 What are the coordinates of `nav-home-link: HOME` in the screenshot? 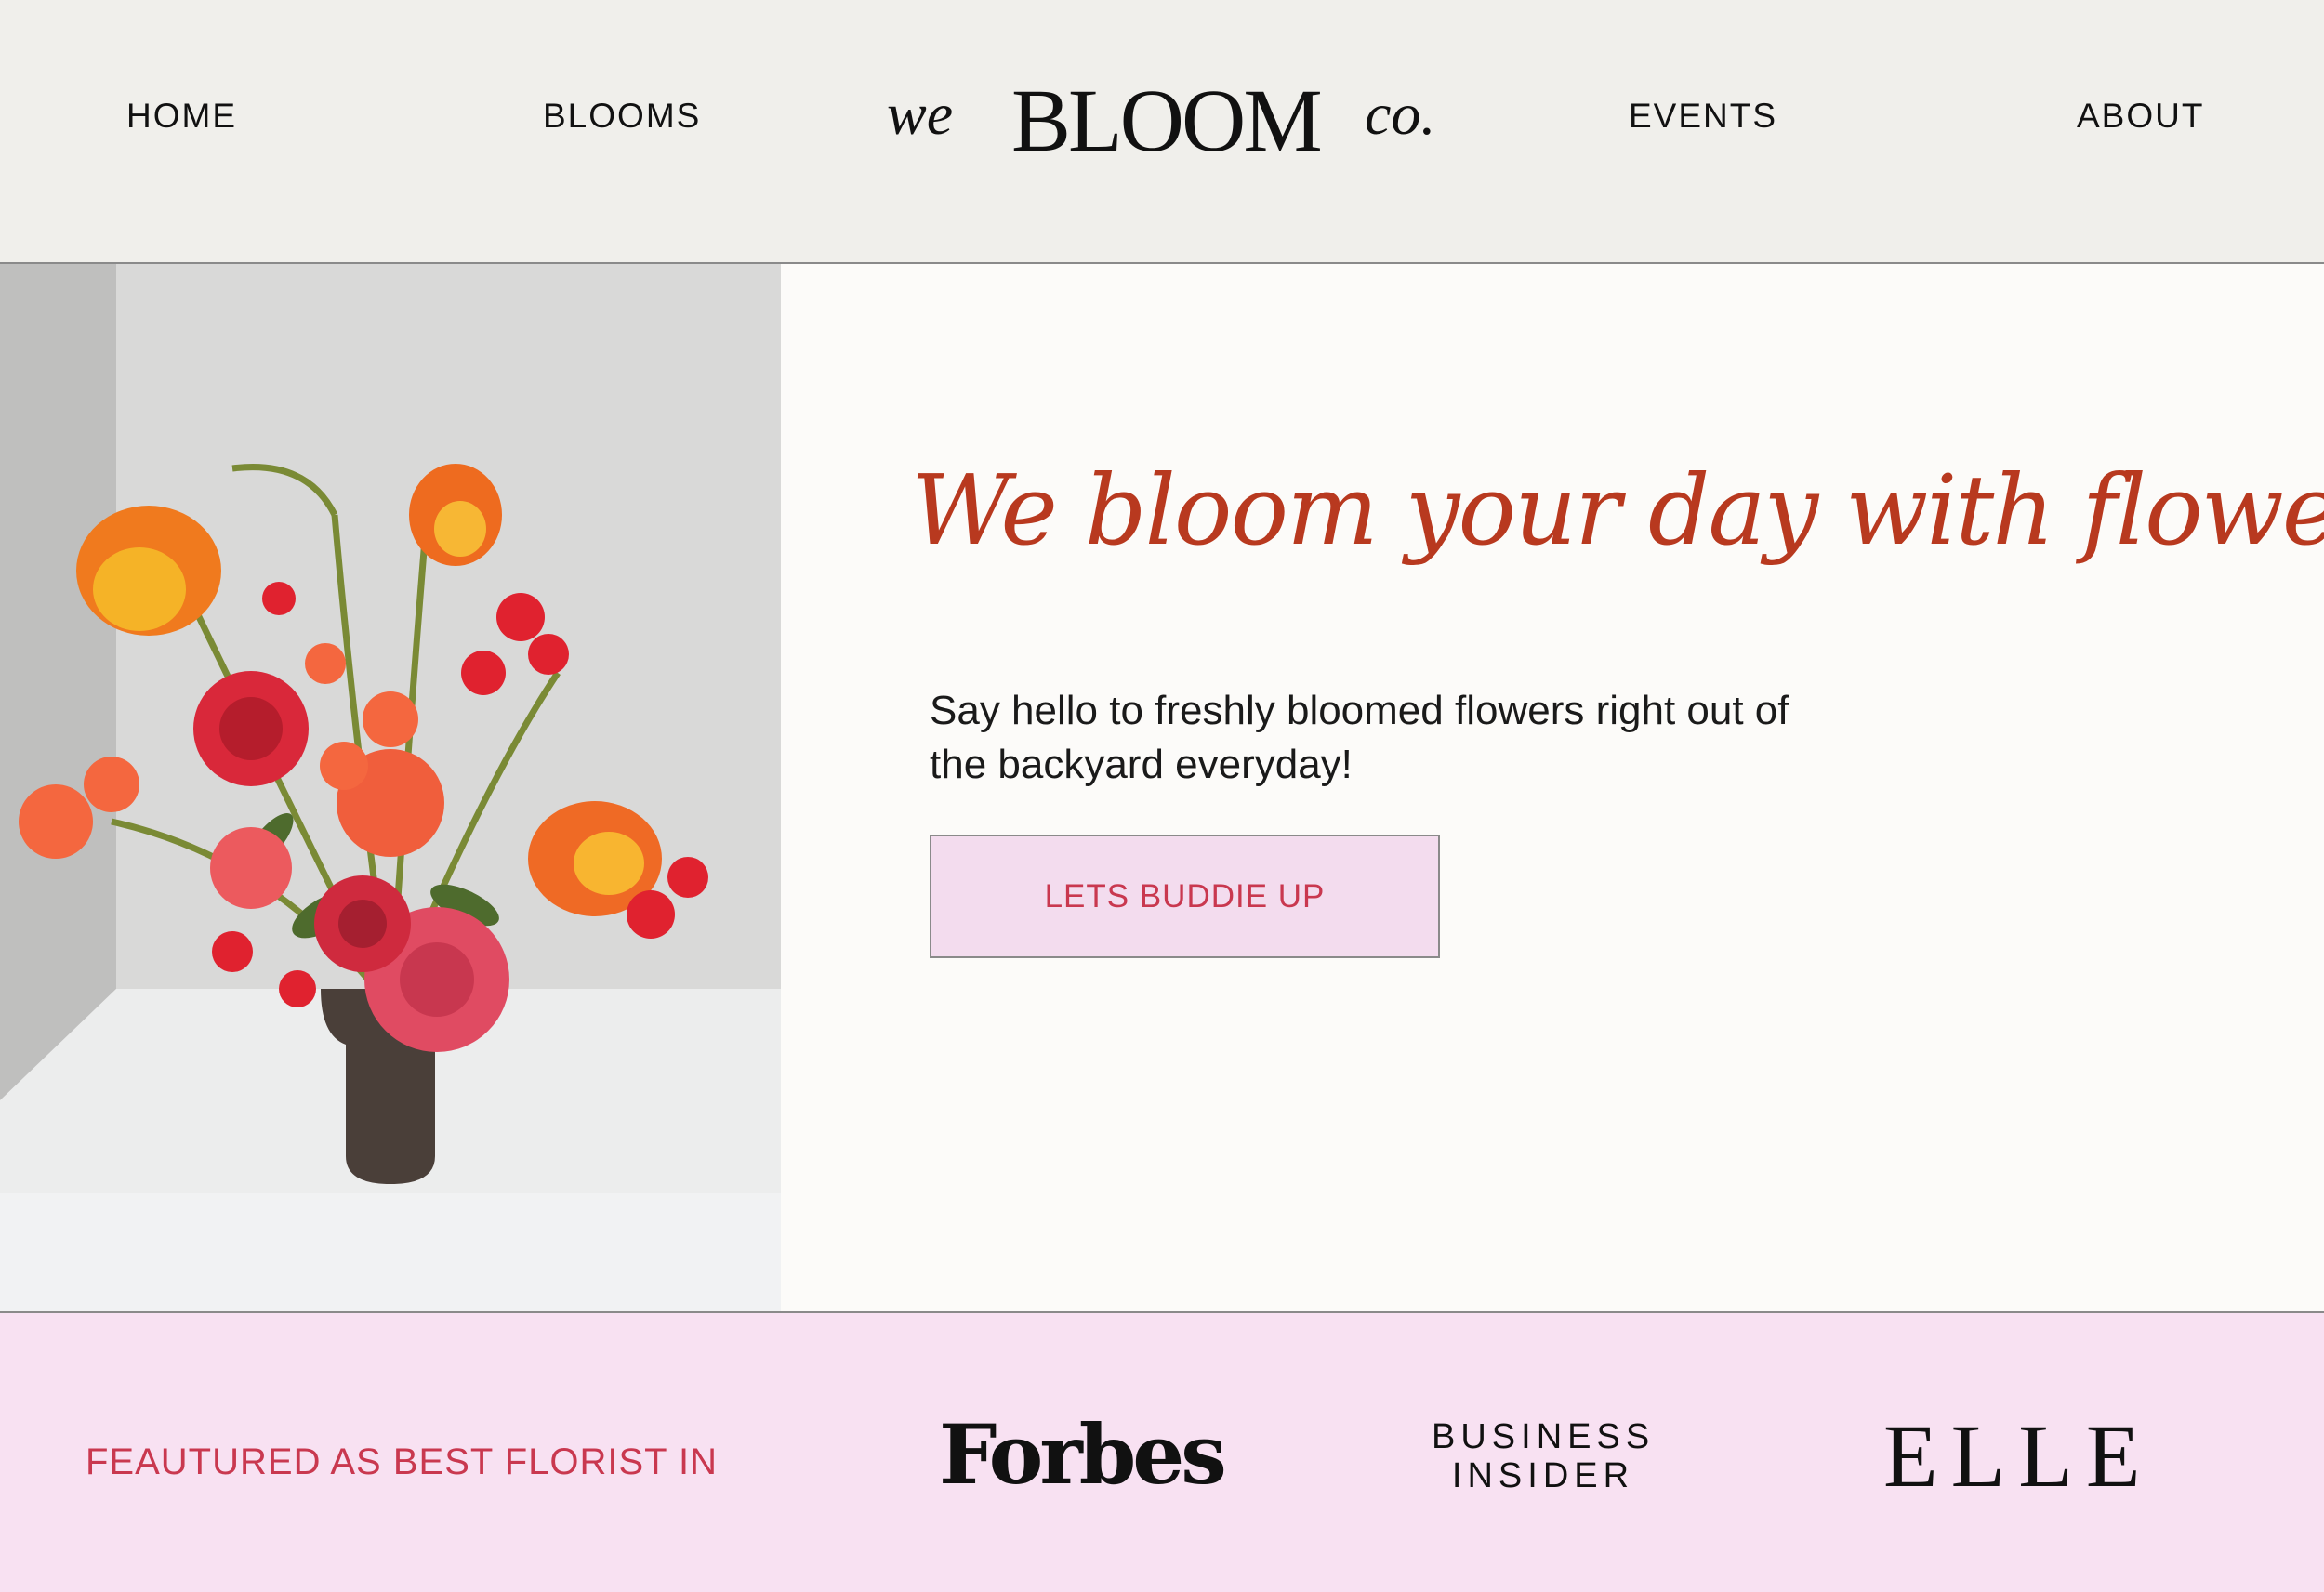 It's located at (181, 116).